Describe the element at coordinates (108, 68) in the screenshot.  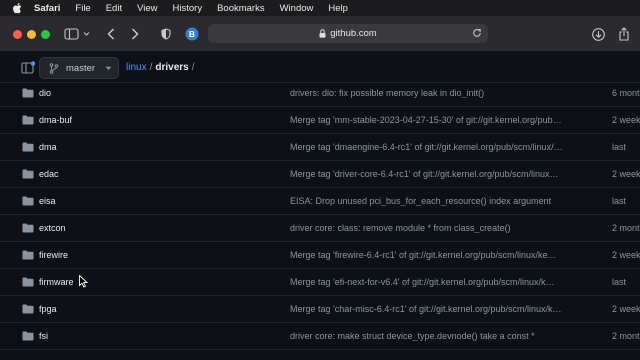
I see `chevron-down-icon` at that location.